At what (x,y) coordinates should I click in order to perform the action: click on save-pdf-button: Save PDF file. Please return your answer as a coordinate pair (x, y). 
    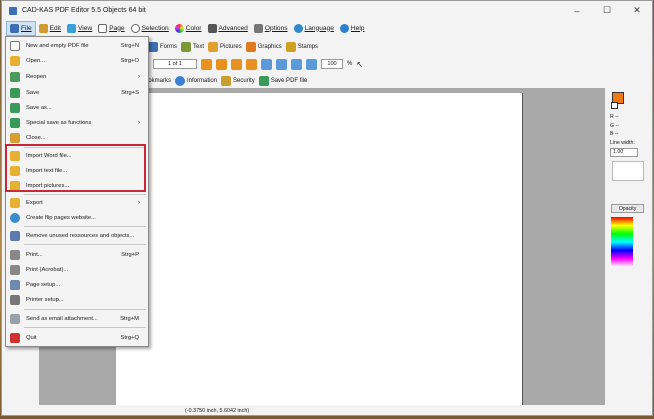
    Looking at the image, I should click on (282, 80).